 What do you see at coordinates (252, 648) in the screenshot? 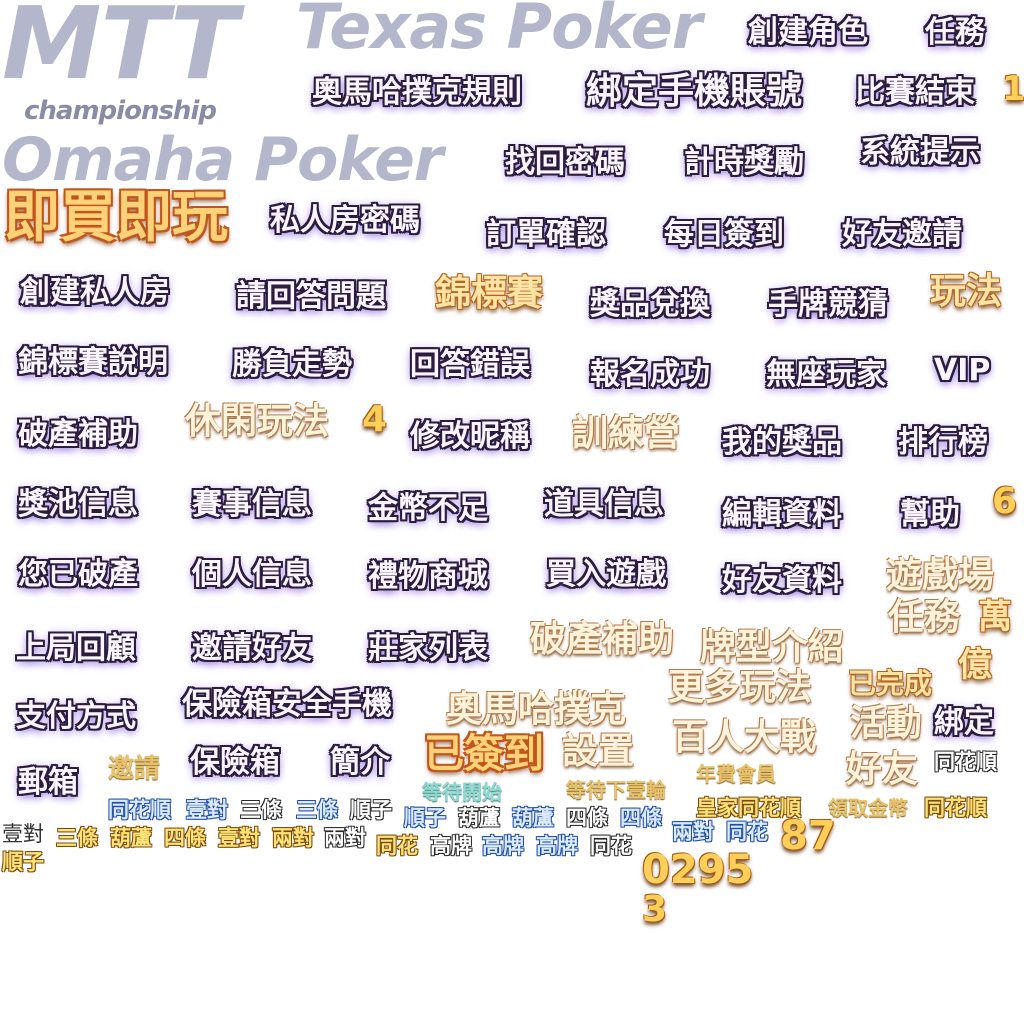
I see `invite-friends-label: 邀請好友` at bounding box center [252, 648].